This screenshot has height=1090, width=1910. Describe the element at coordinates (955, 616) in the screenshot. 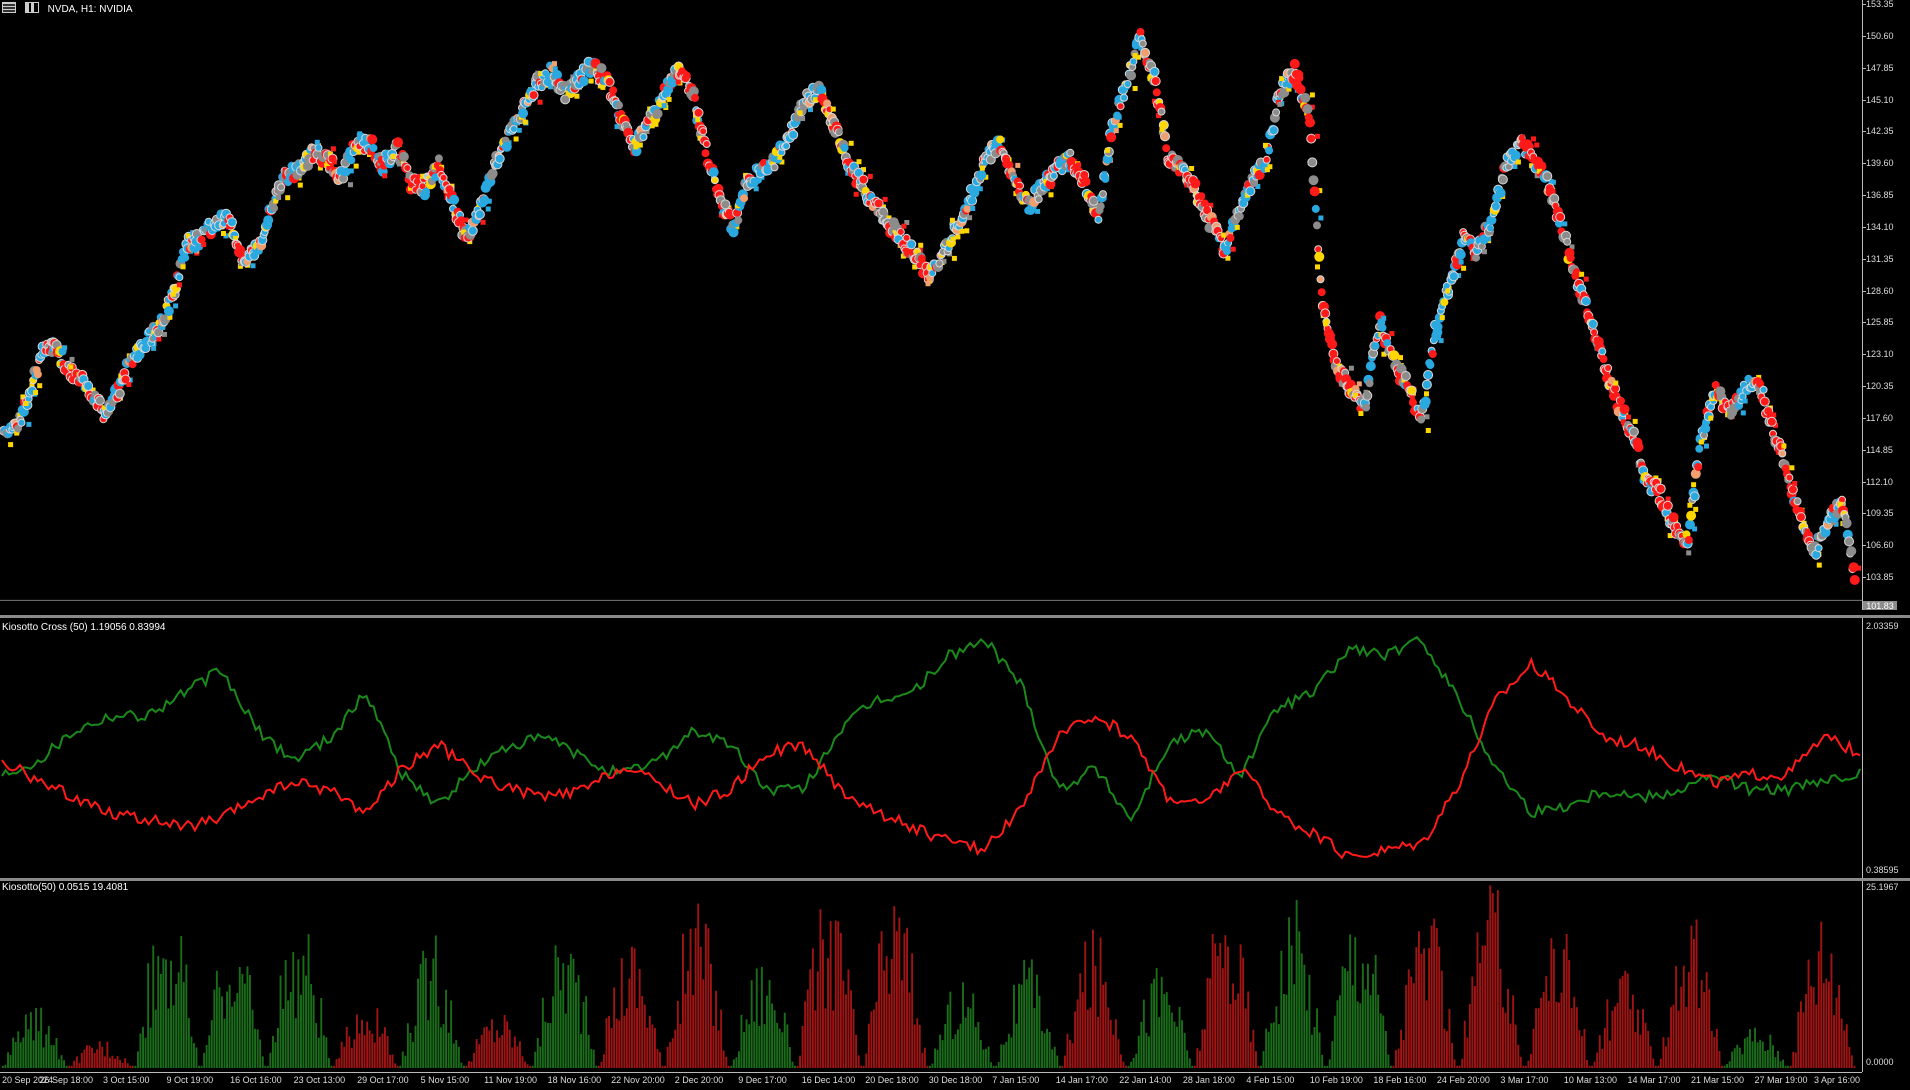

I see `pane-separator` at that location.